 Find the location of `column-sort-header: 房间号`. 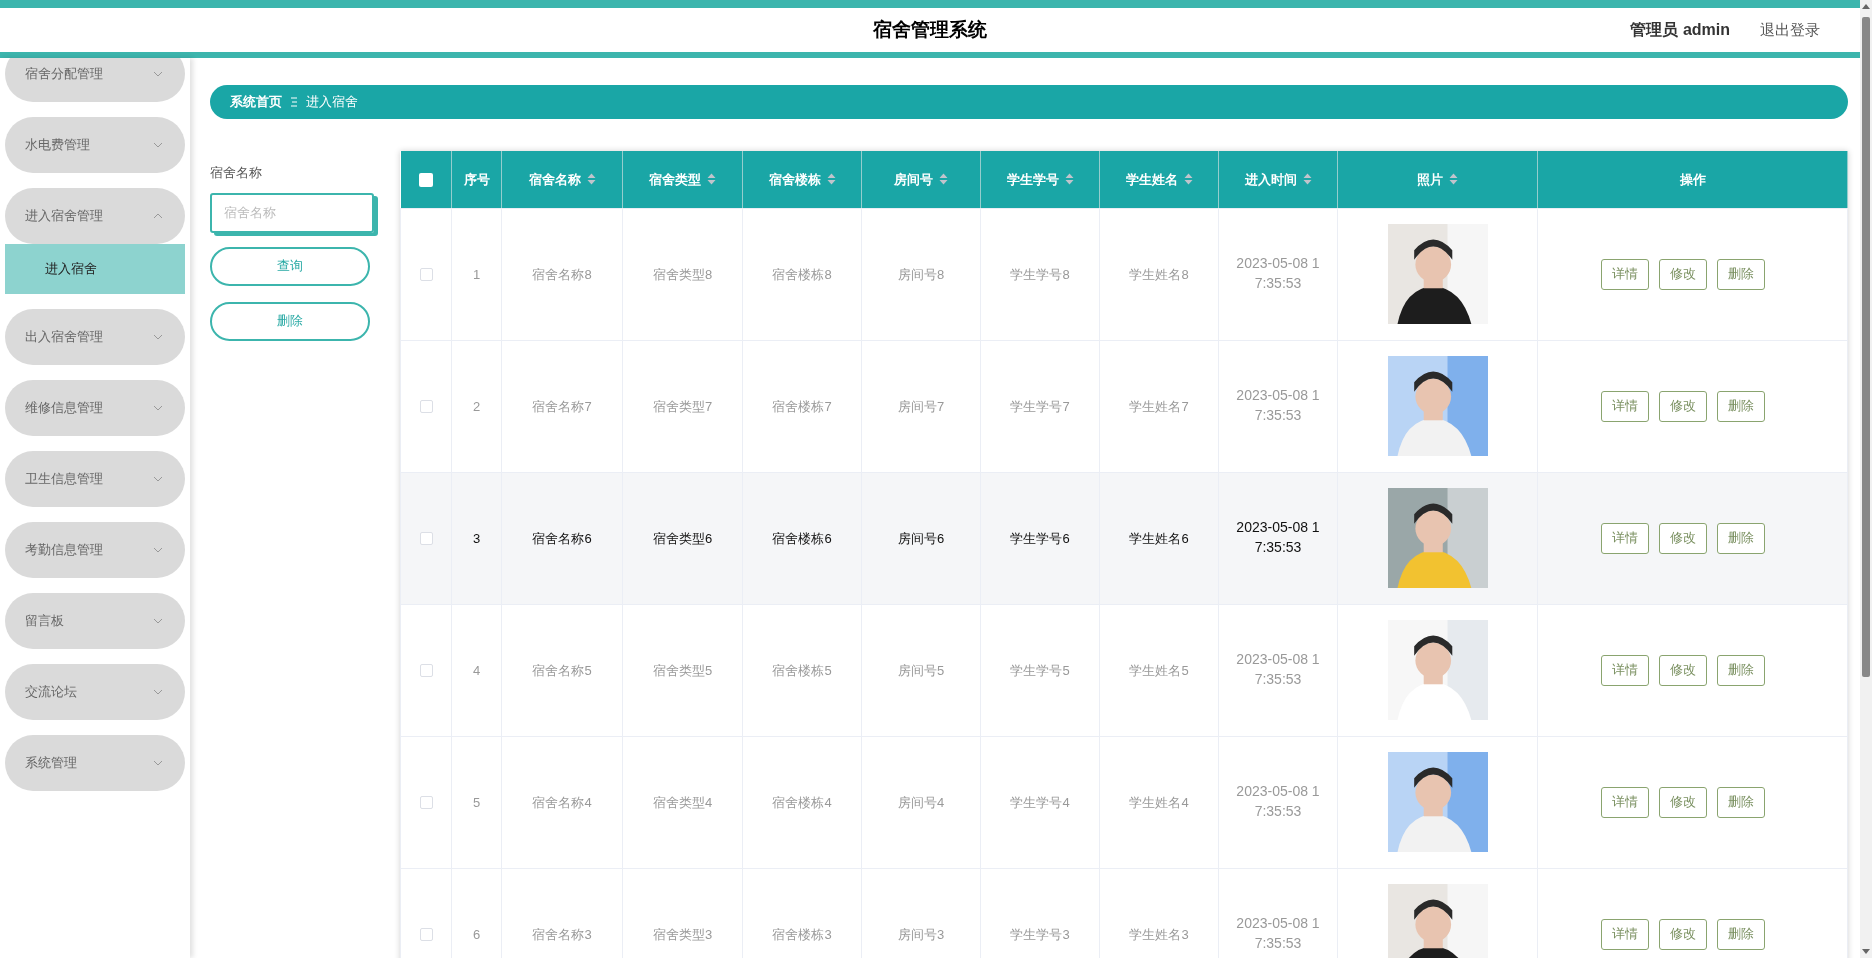

column-sort-header: 房间号 is located at coordinates (913, 179).